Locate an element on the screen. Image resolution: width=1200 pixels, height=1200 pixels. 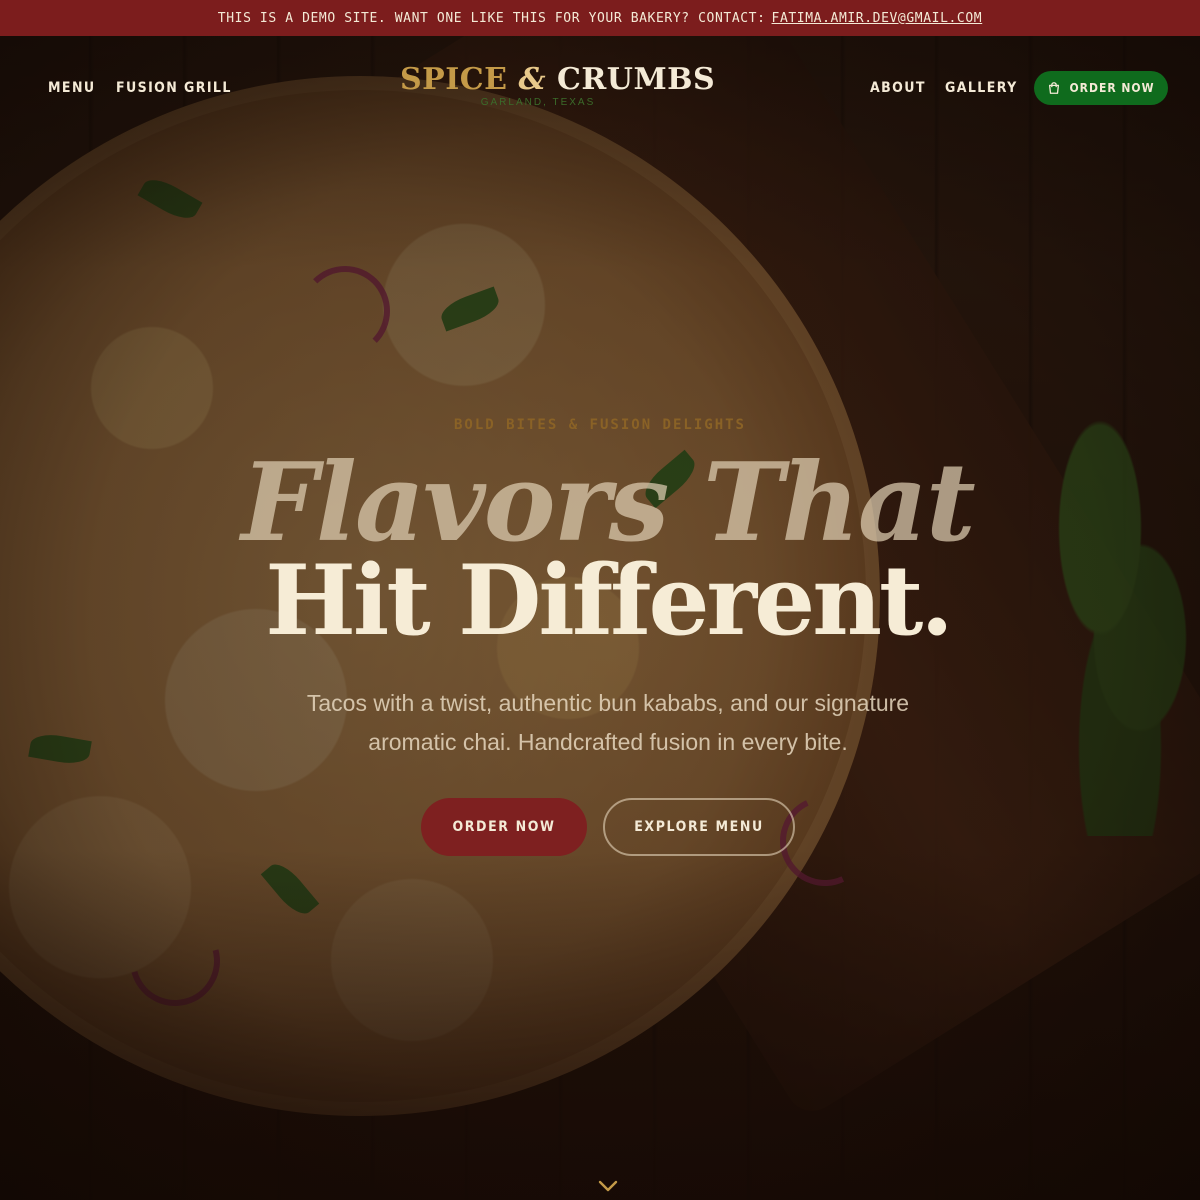
logo-wordmark: SPICE & CRUMBS is located at coordinates (557, 79).